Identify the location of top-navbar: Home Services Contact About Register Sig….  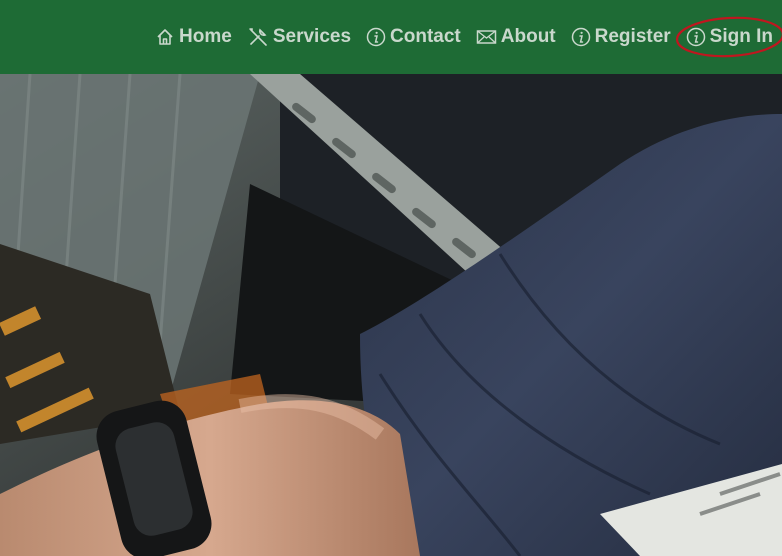
(391, 37).